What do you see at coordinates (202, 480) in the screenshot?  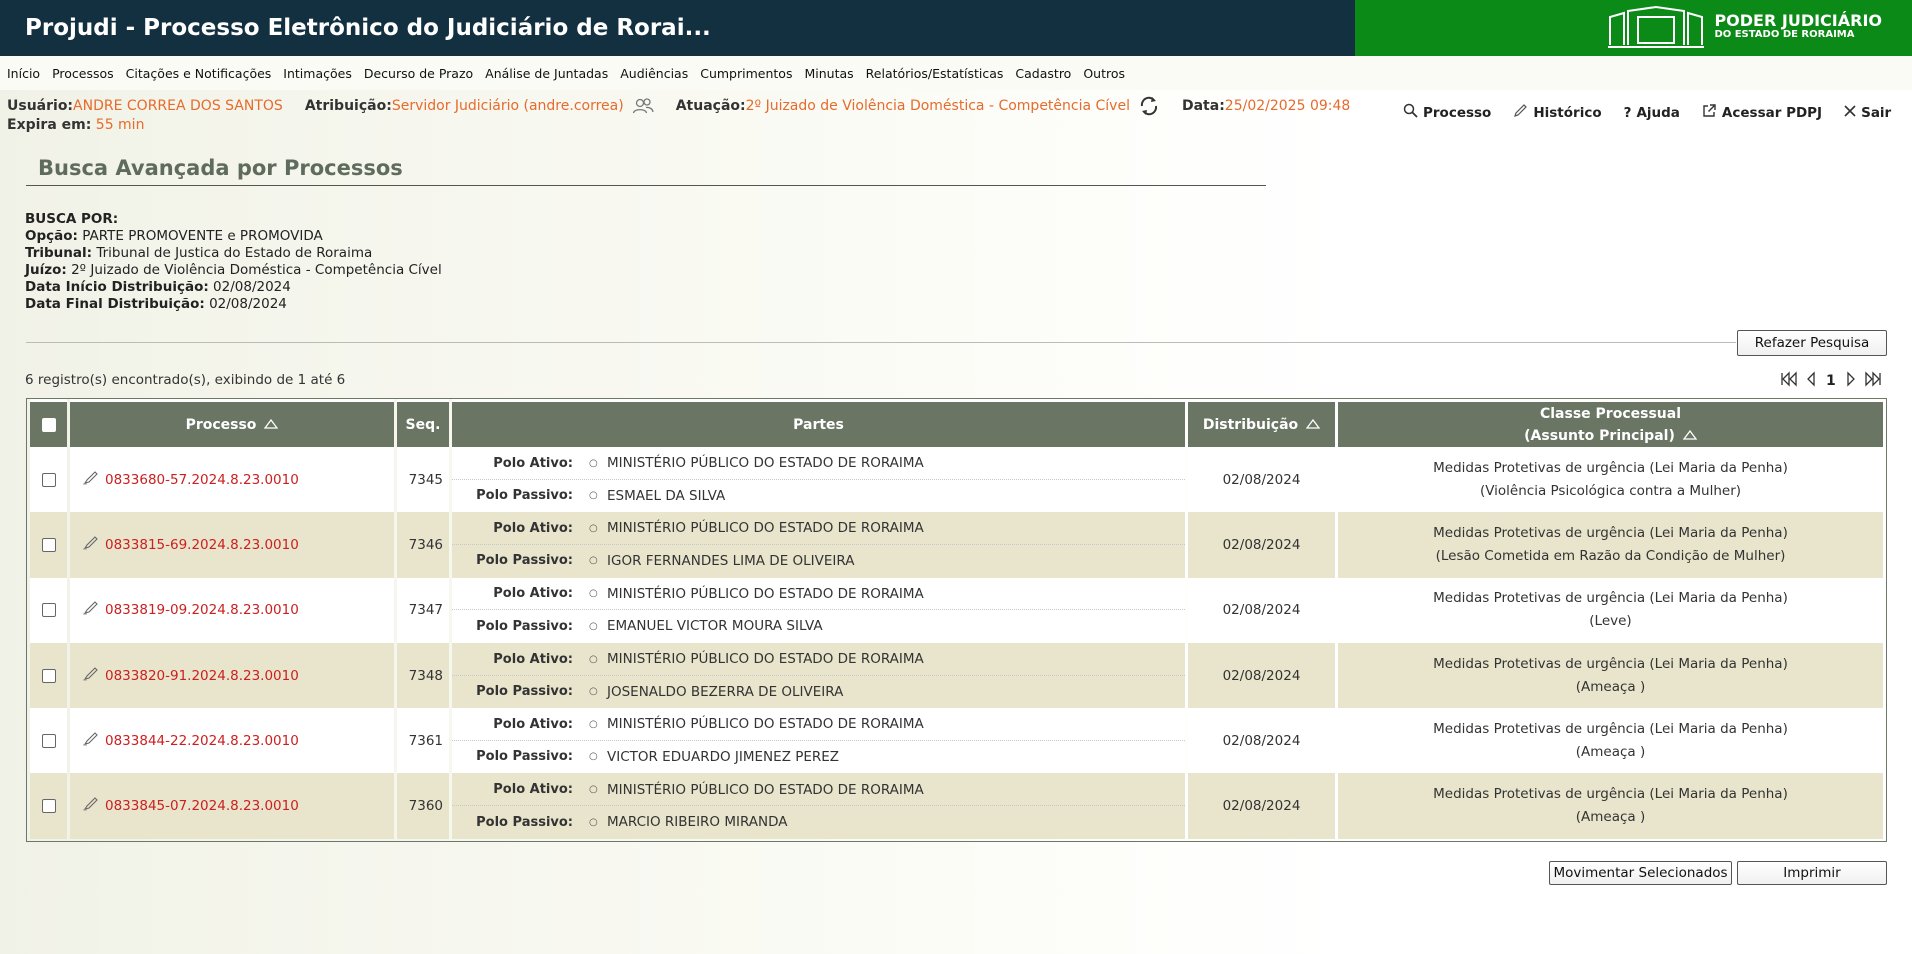 I see `processo-link: 0833680-57.2024.8.23.0010` at bounding box center [202, 480].